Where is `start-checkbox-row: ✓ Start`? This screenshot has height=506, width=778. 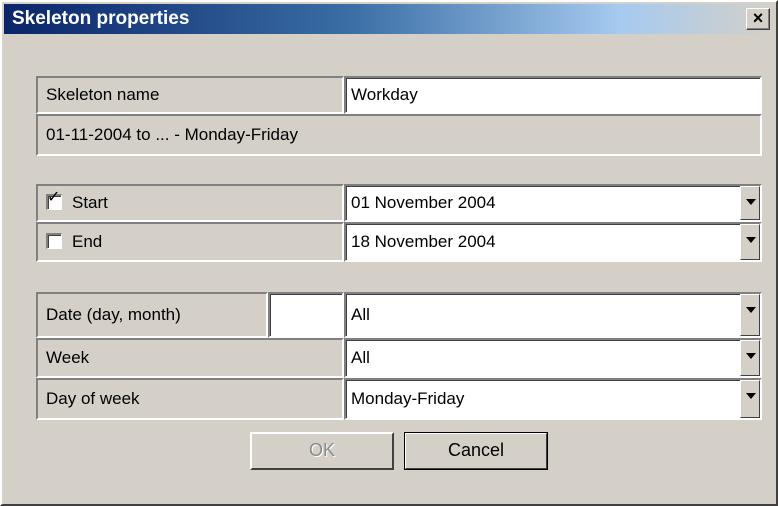 start-checkbox-row: ✓ Start is located at coordinates (190, 203).